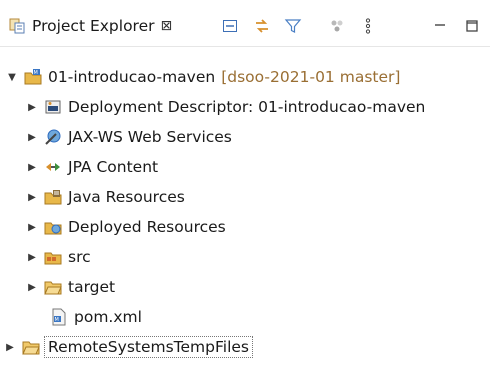 The width and height of the screenshot is (490, 384). I want to click on focus-icon, so click(337, 26).